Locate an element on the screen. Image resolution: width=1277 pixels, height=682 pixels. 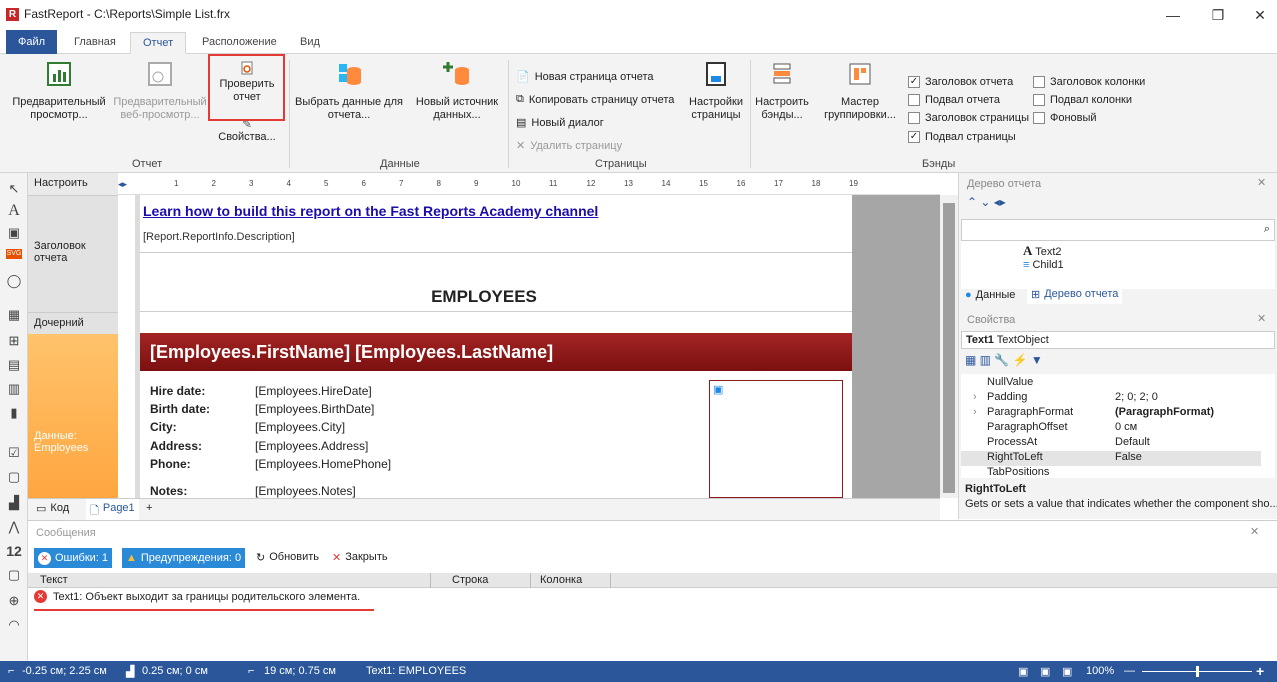
close-button: ✕ is located at coordinates (1260, 15).